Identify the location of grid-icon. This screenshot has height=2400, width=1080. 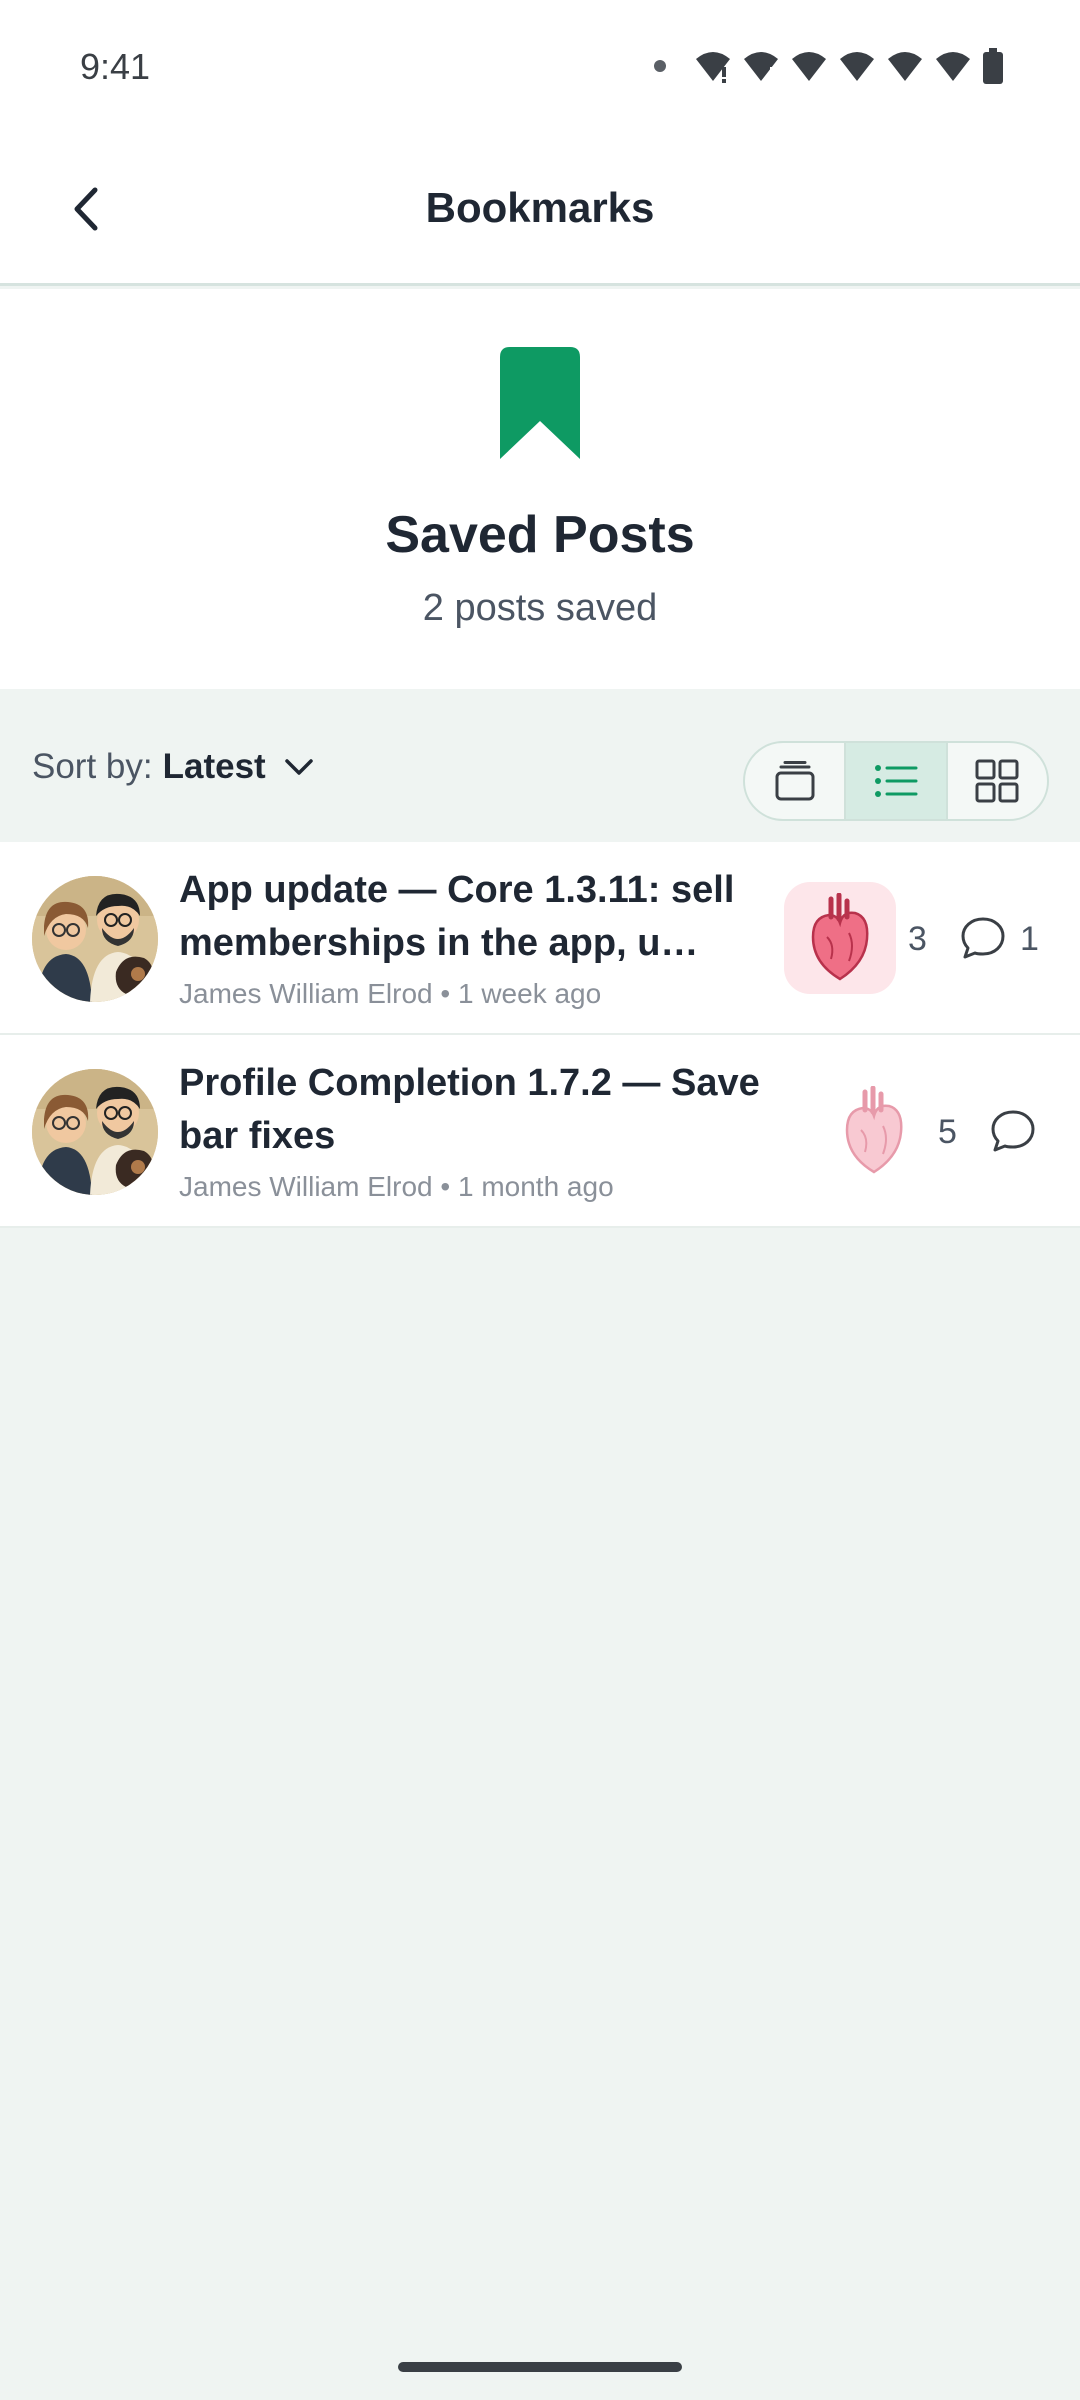
(997, 781).